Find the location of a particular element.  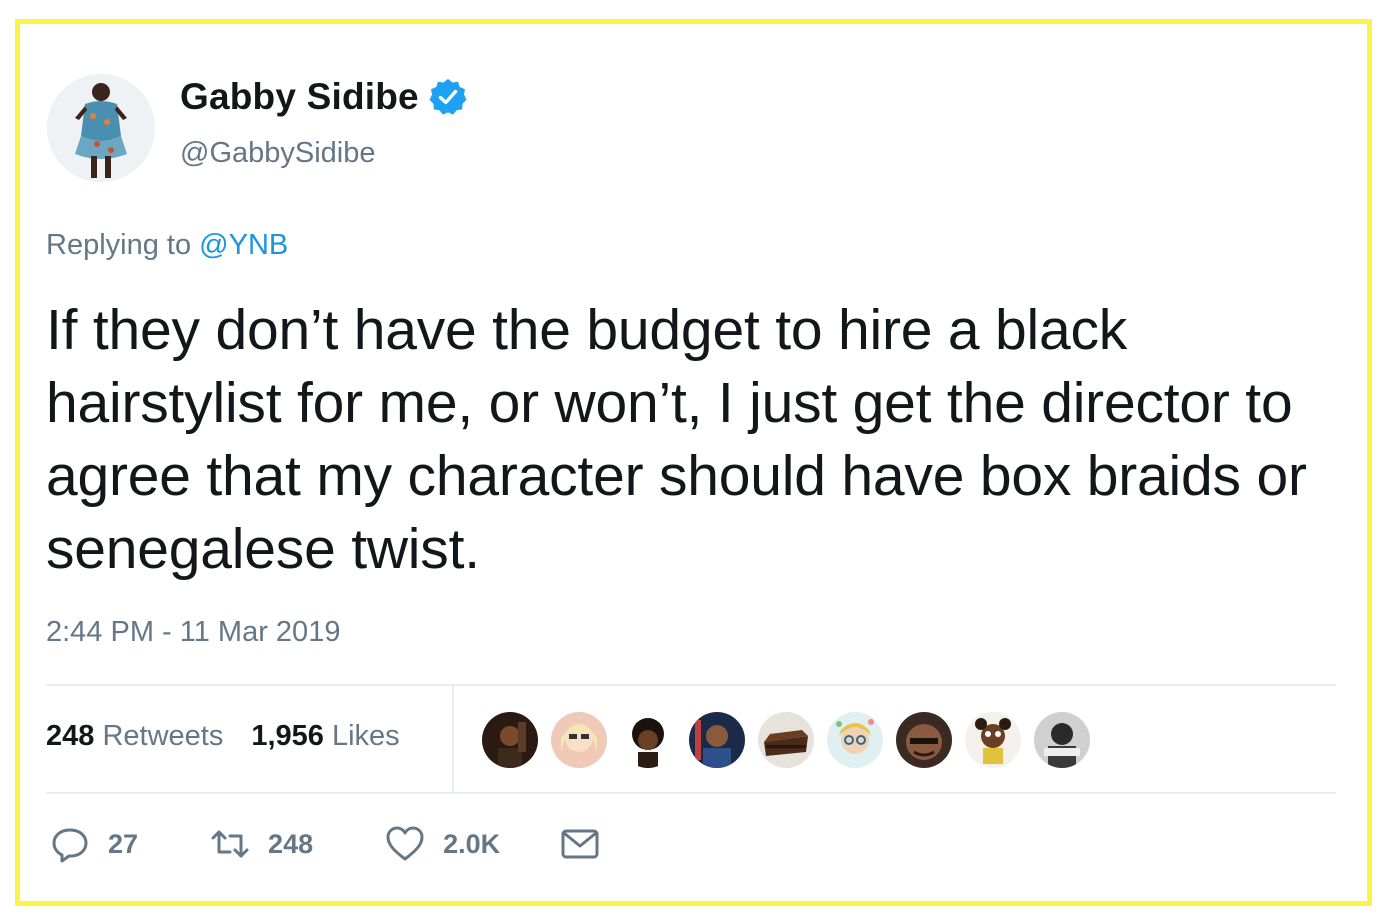

action-bar: 27 248 2.0K is located at coordinates (325, 844).